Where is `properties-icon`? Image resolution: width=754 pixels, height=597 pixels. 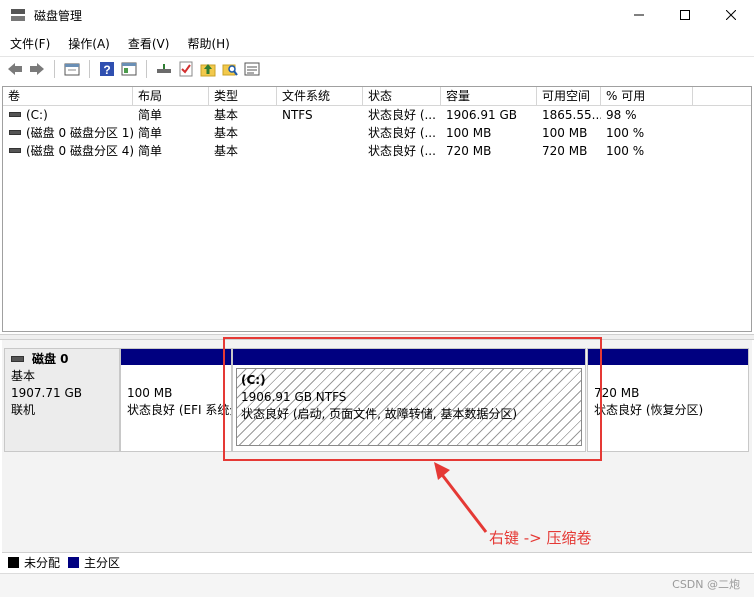
properties-icon is located at coordinates (129, 68).